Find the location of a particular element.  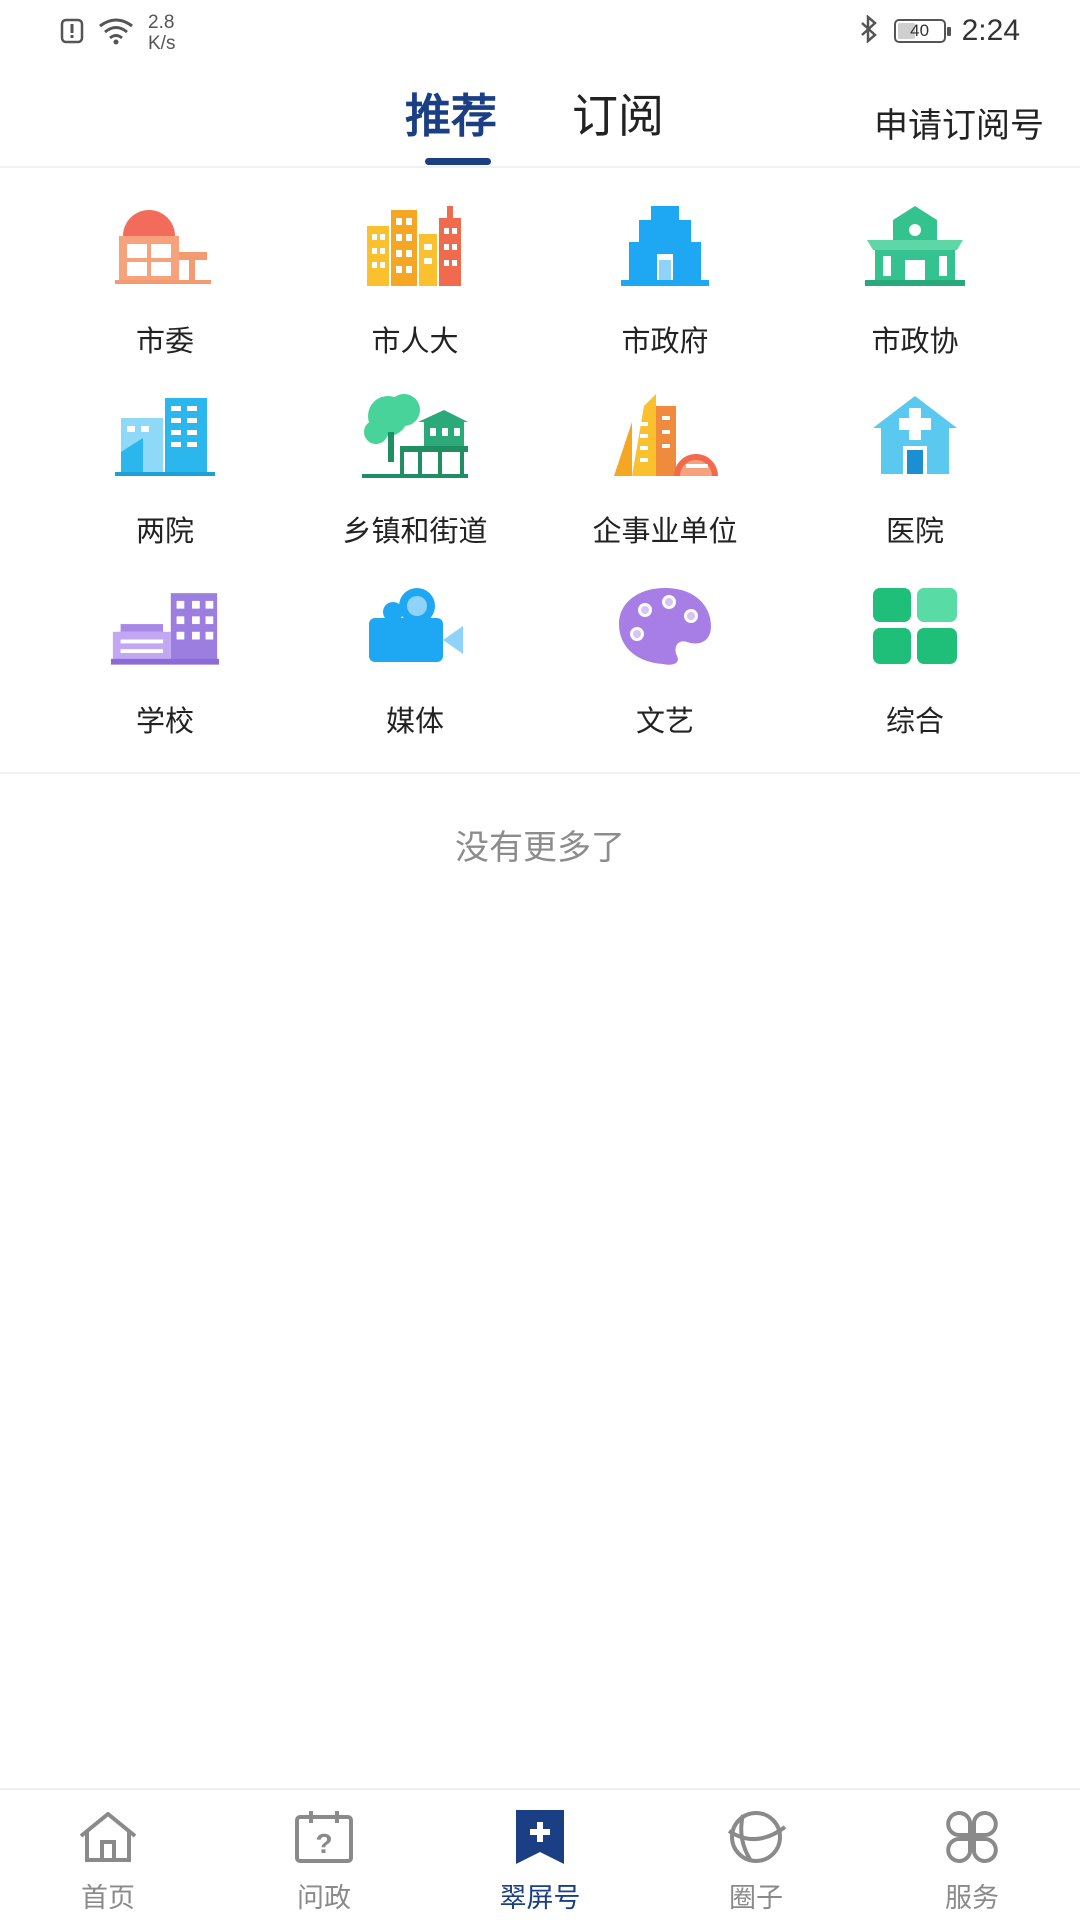

status-right: 40 2:24 is located at coordinates (940, 31).